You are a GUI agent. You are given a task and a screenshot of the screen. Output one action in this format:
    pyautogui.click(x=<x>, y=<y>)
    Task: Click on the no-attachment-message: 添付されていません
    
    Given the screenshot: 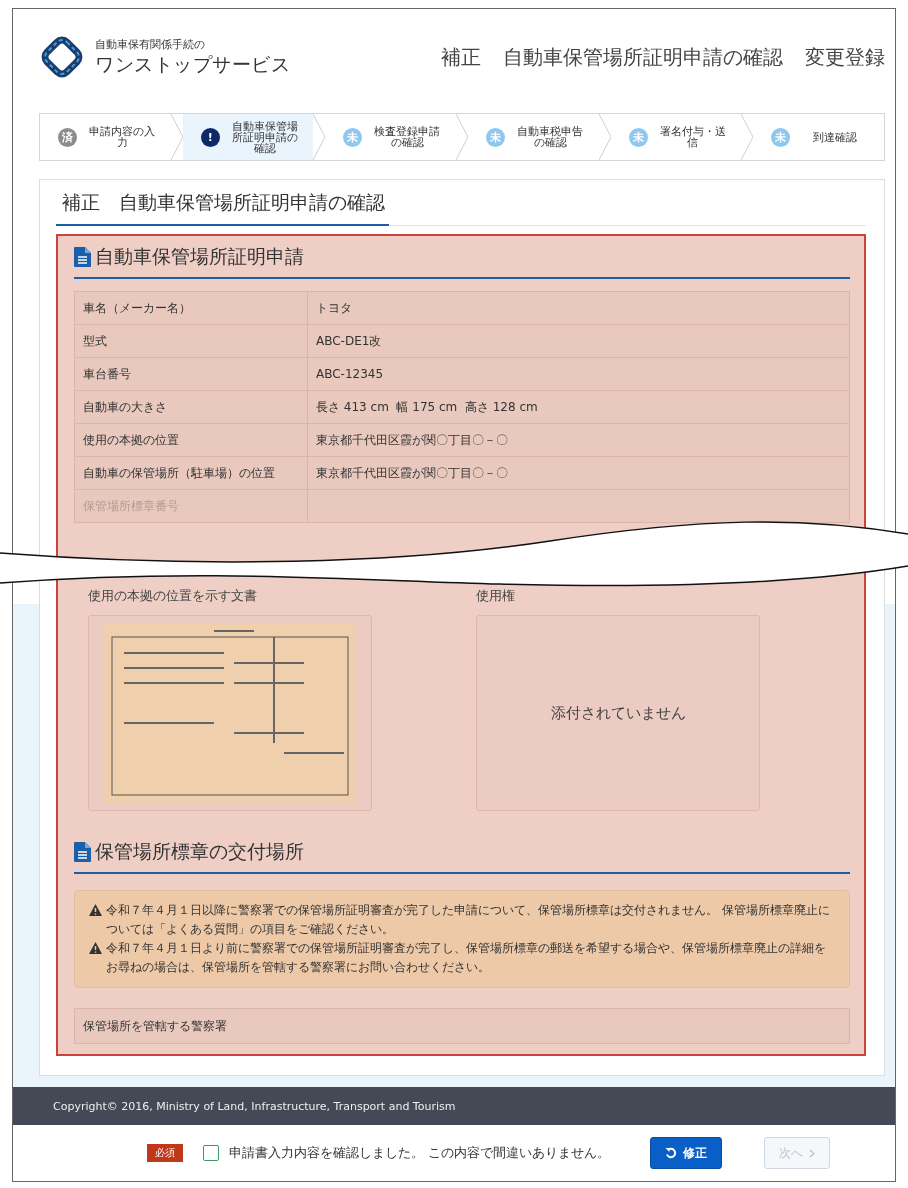 What is the action you would take?
    pyautogui.click(x=618, y=713)
    